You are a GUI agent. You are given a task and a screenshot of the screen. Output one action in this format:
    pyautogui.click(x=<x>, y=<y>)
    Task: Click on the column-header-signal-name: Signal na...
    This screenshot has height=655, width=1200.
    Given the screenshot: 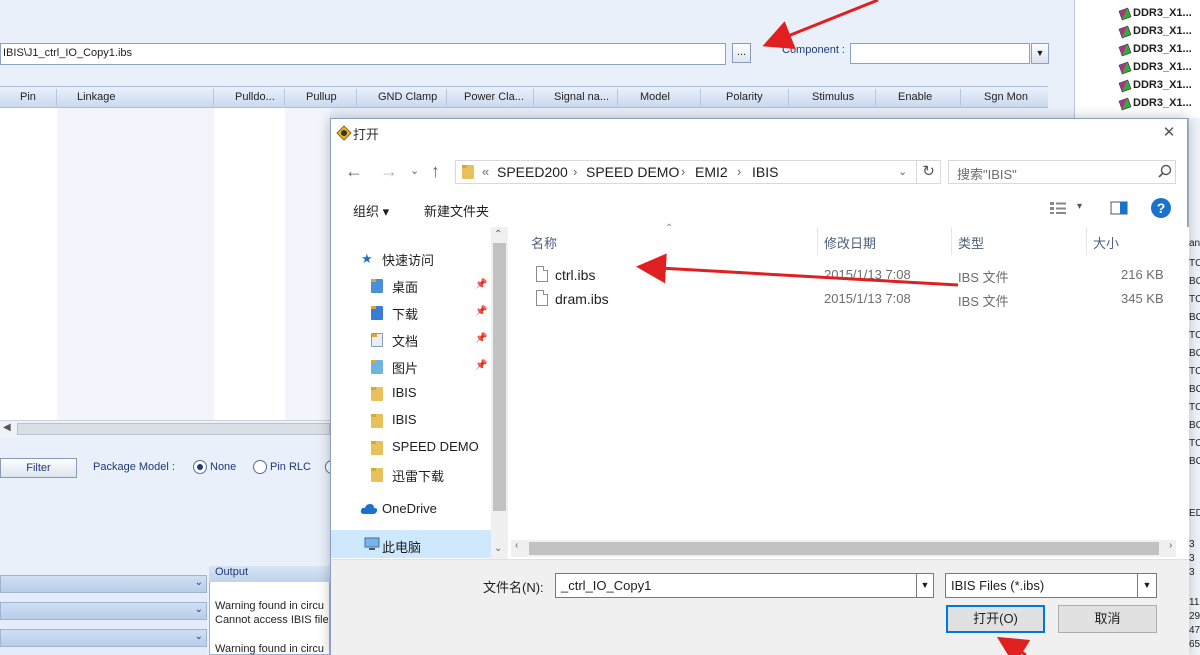 What is the action you would take?
    pyautogui.click(x=581, y=97)
    